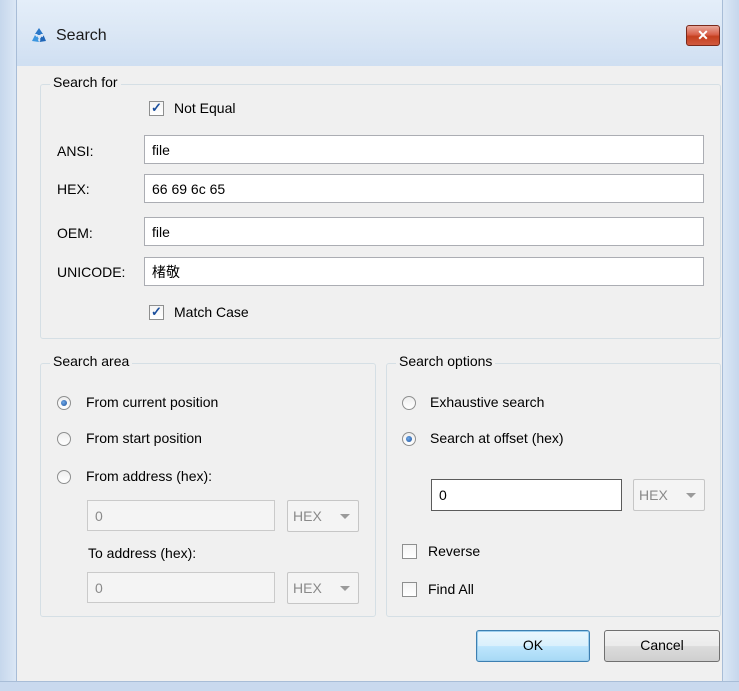 This screenshot has height=691, width=739. Describe the element at coordinates (39, 36) in the screenshot. I see `recycle-arrows-icon` at that location.